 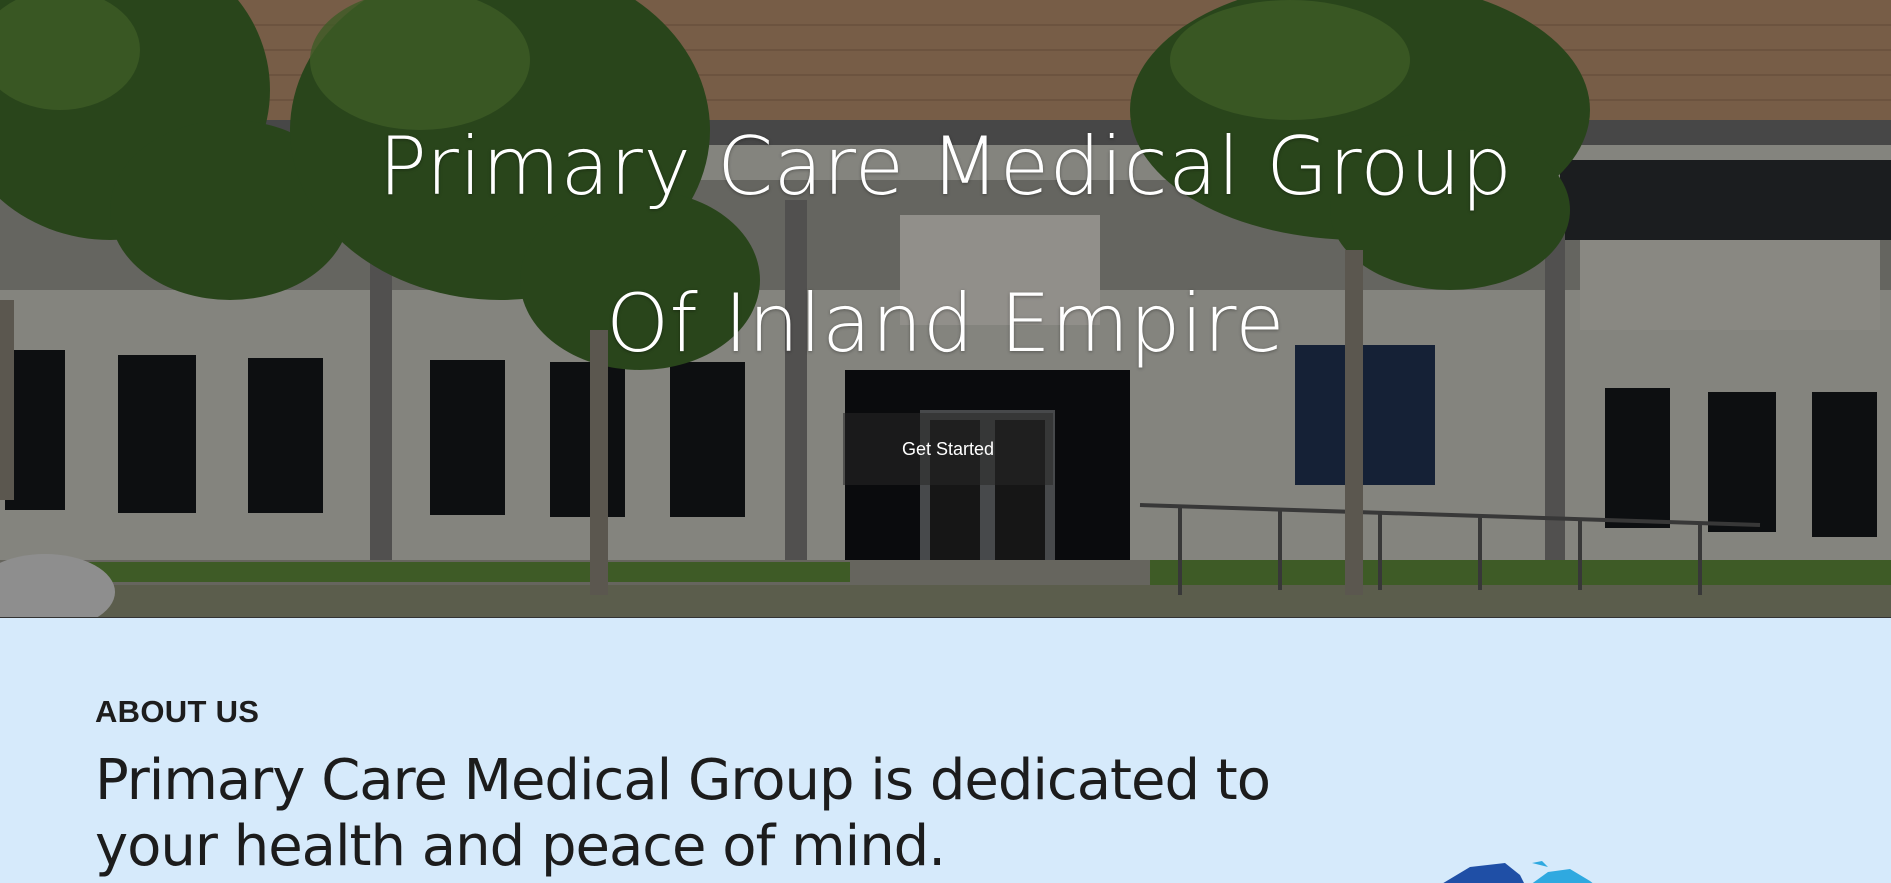 I want to click on about-eyebrow: ABOUT US, so click(x=177, y=711).